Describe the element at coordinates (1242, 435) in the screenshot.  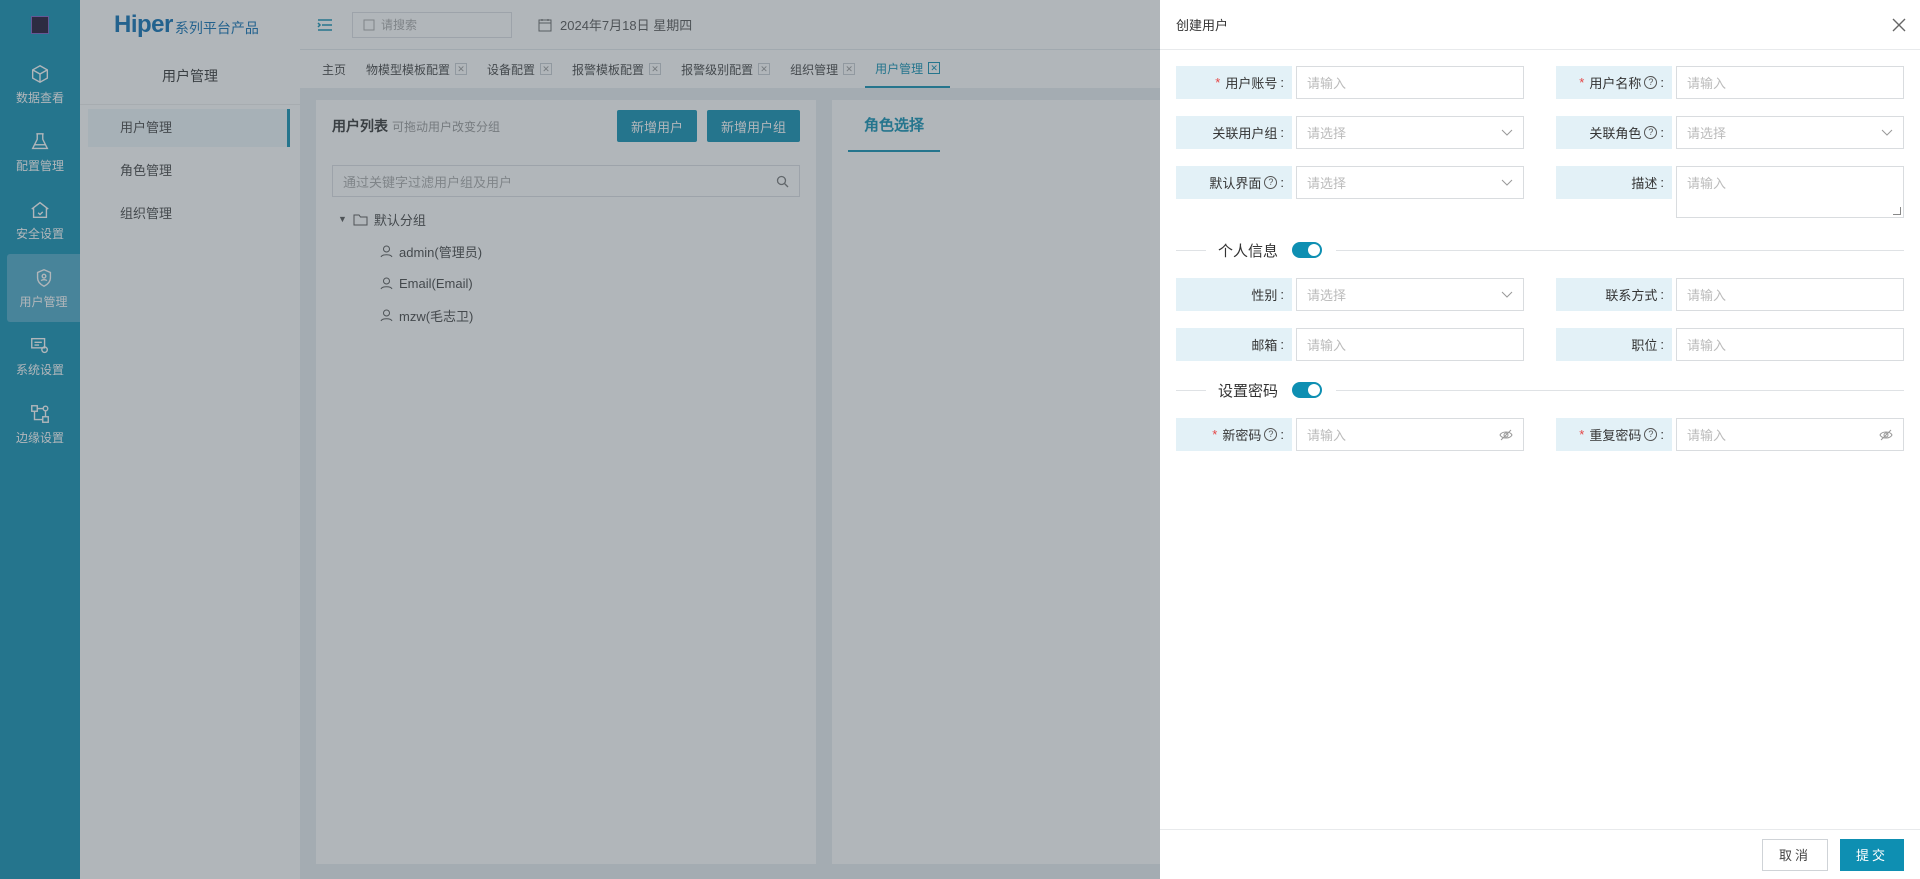
I see `new-password-label-text: 新密码` at that location.